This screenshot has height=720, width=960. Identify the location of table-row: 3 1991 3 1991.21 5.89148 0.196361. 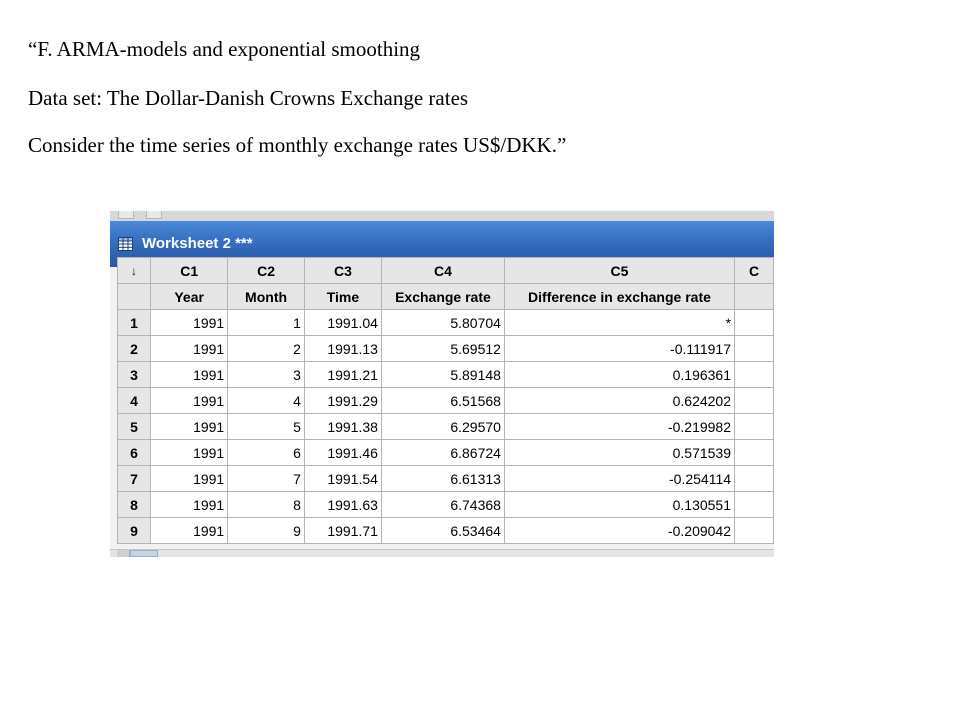
(445, 374).